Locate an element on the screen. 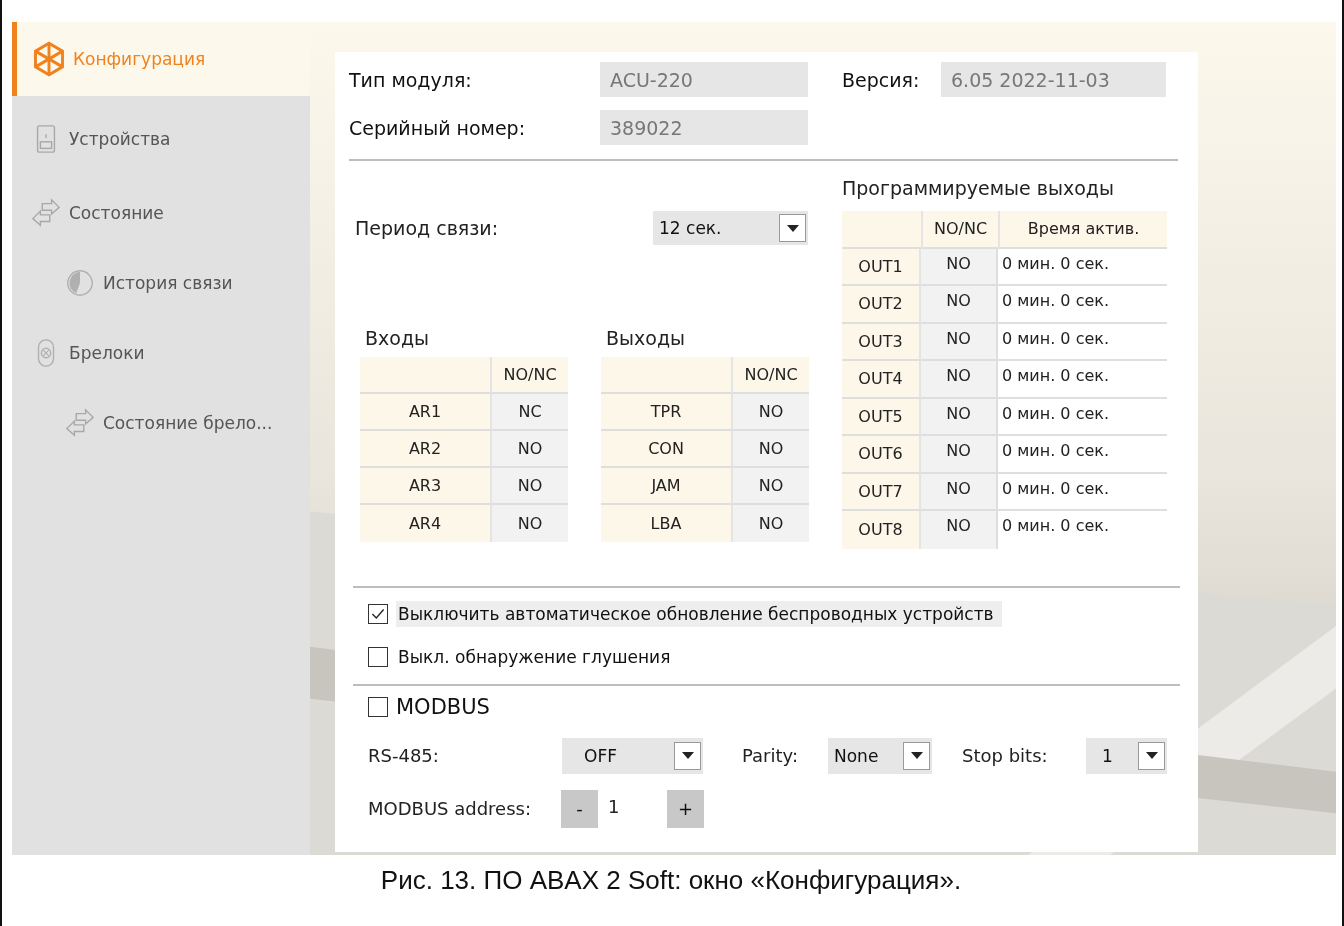  table-cell: AR2 is located at coordinates (426, 449).